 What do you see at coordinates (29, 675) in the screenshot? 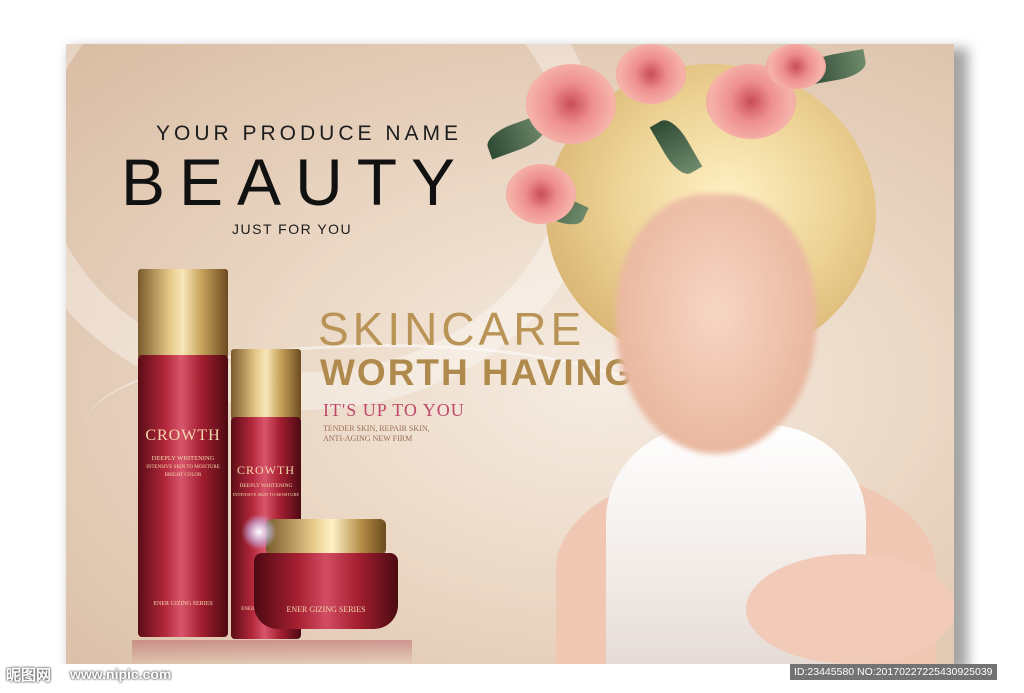
I see `watermark-logo: 昵图网` at bounding box center [29, 675].